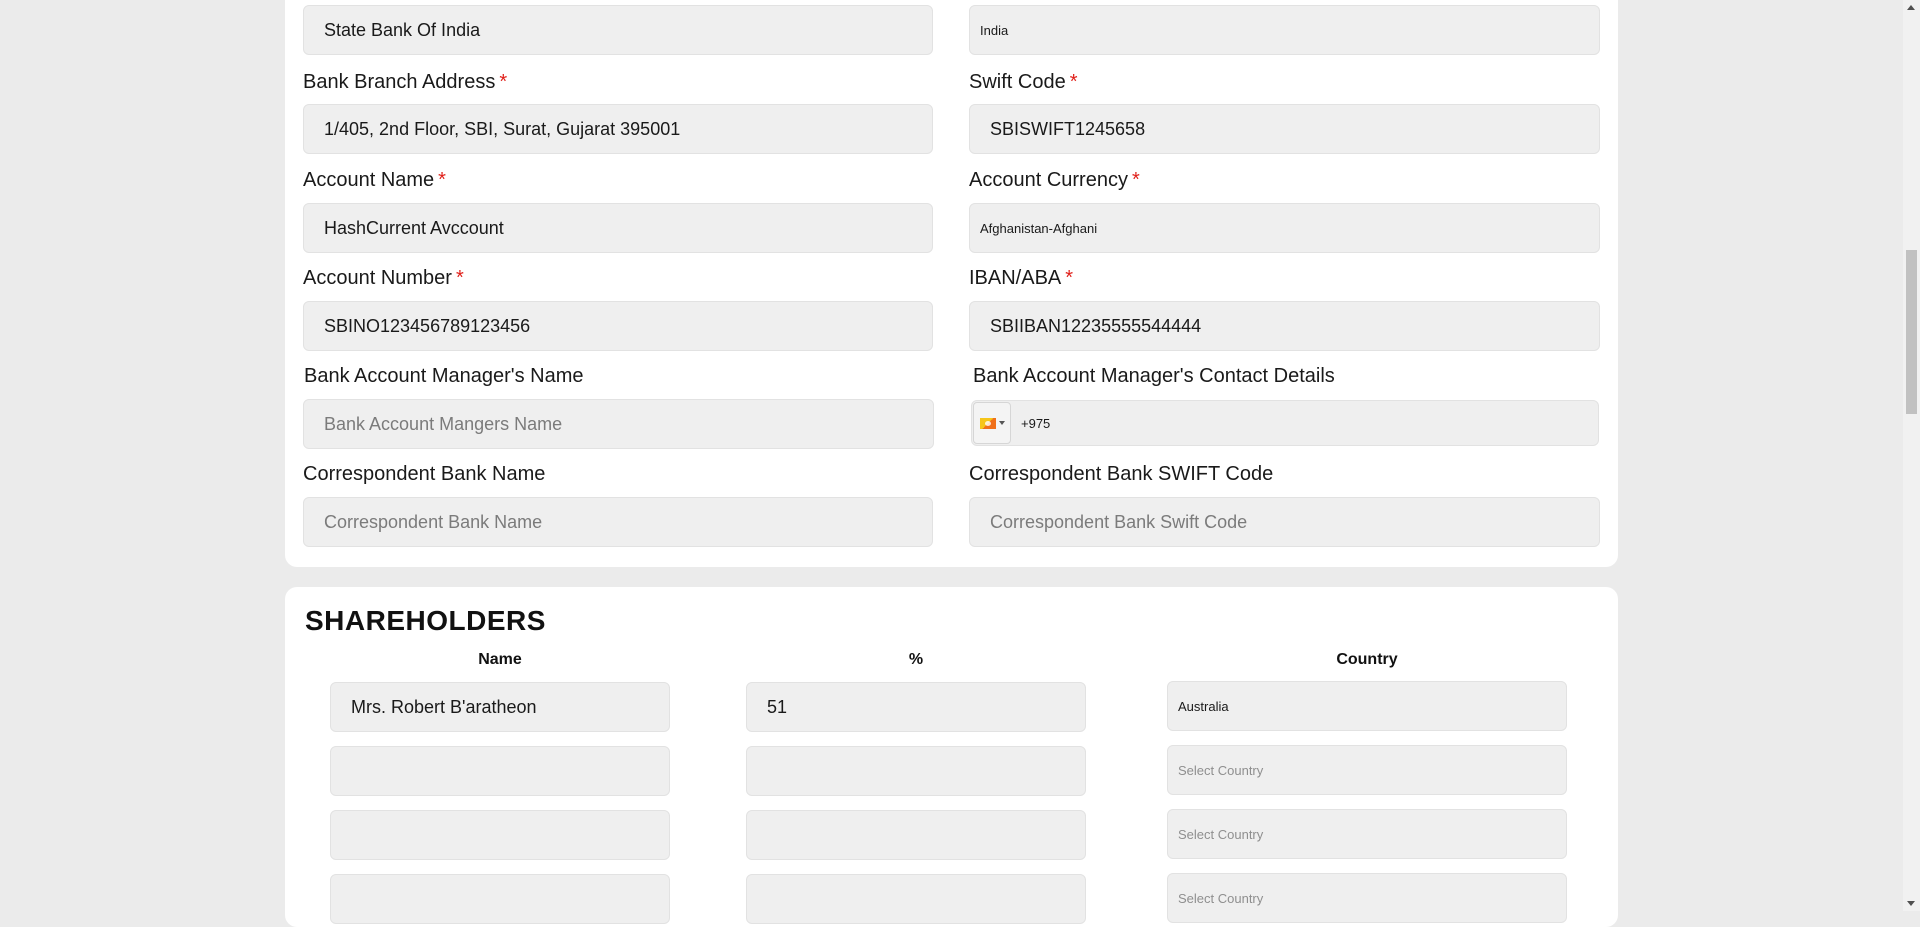 The image size is (1920, 927). Describe the element at coordinates (1284, 129) in the screenshot. I see `swift-code-input: SBISWIFT1245658` at that location.